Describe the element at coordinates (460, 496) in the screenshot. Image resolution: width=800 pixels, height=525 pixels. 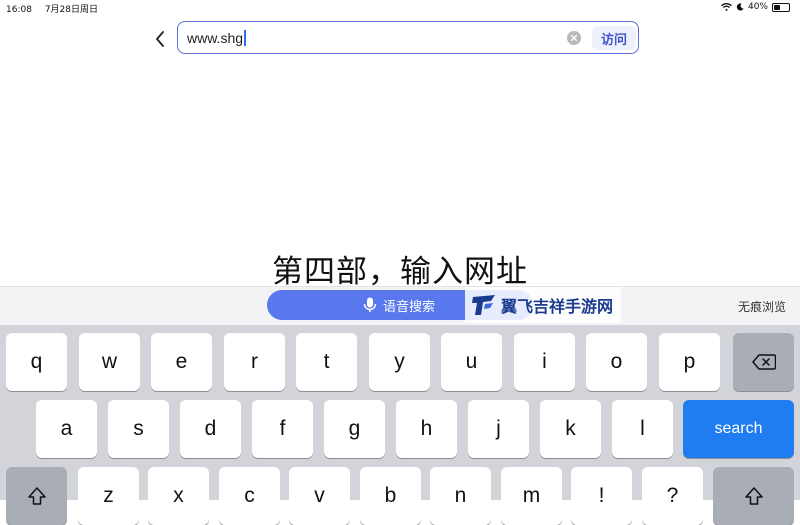
I see `key-n: n` at that location.